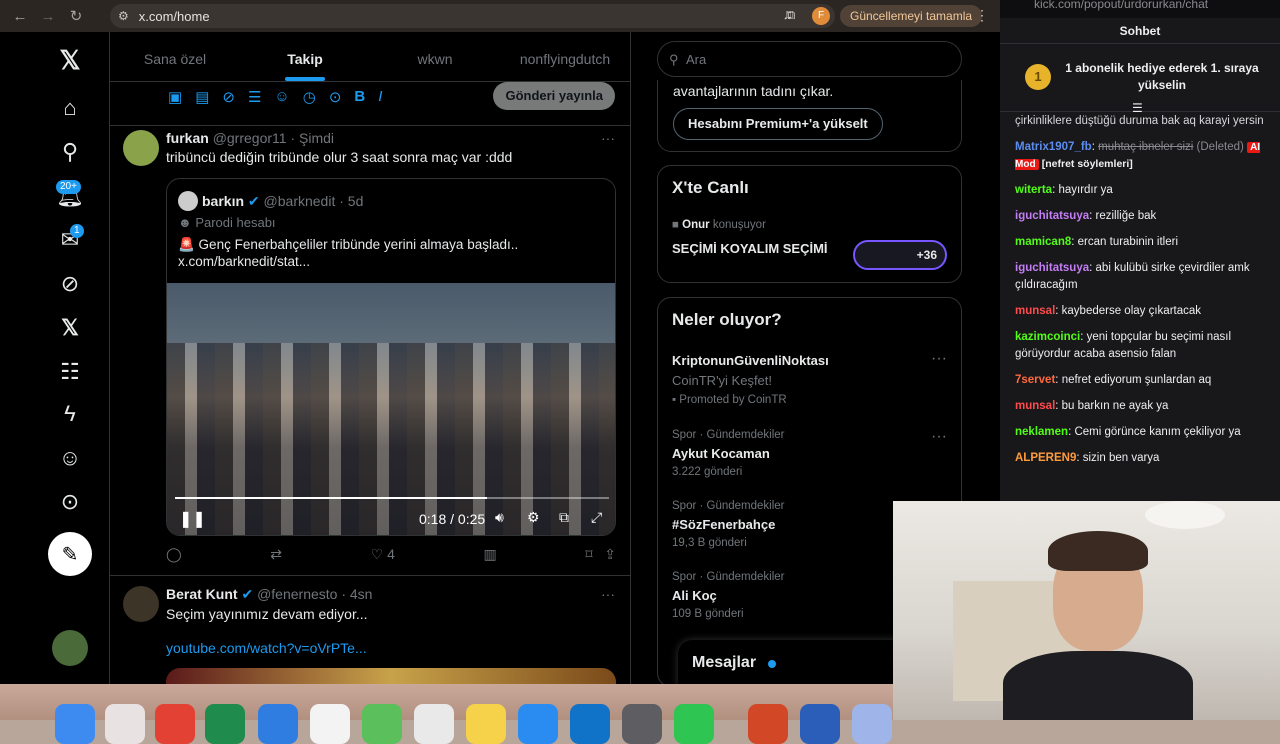 The height and width of the screenshot is (744, 1280). I want to click on calendar-icon, so click(330, 724).